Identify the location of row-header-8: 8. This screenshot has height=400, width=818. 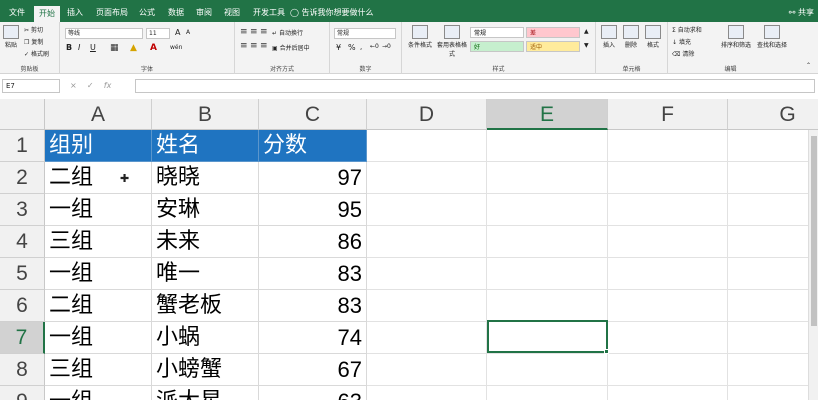
(22, 370).